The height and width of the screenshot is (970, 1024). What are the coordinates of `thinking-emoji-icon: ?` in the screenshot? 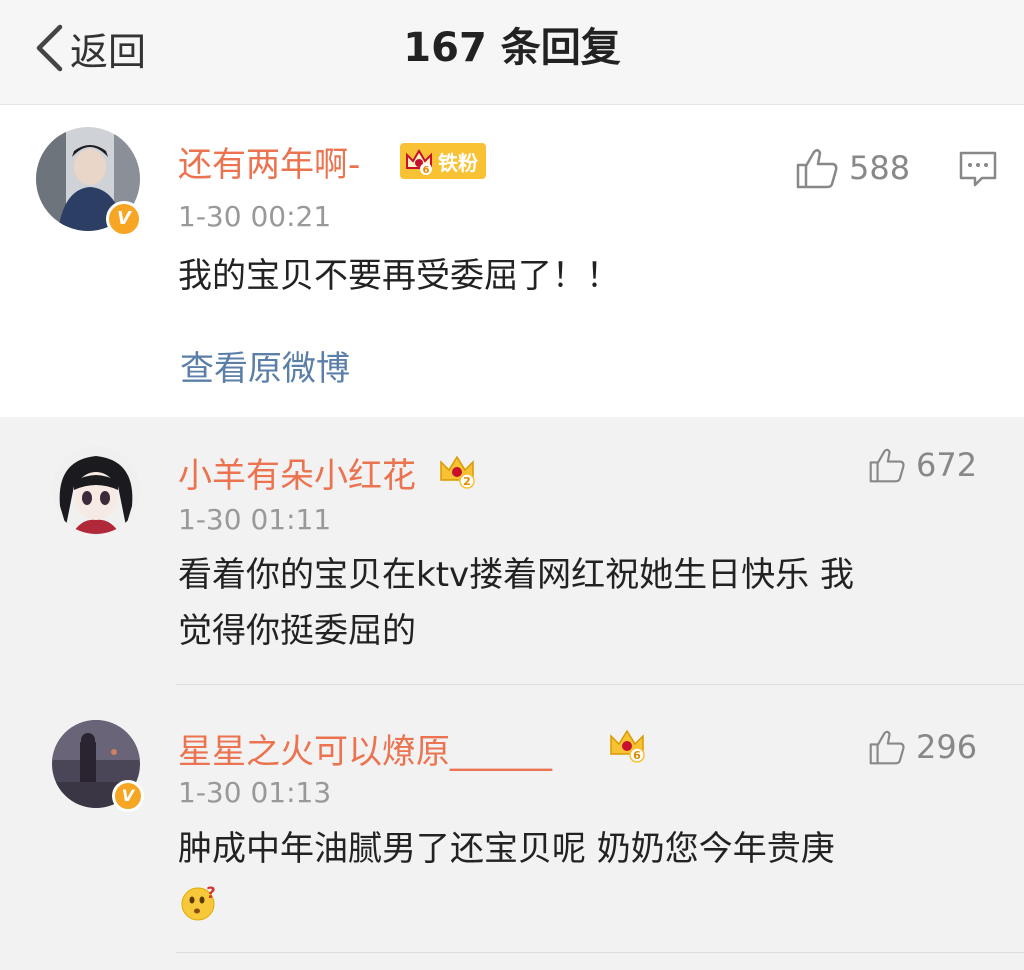 It's located at (198, 902).